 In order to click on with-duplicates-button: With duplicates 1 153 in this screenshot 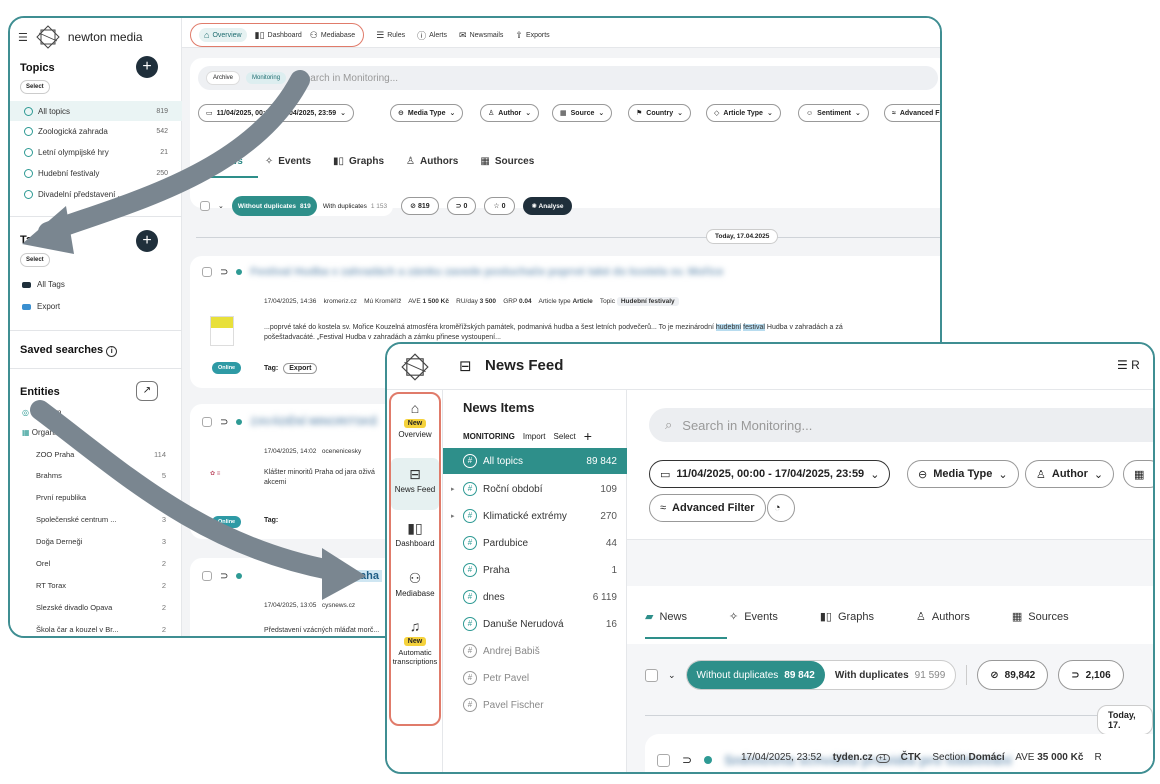, I will do `click(355, 206)`.